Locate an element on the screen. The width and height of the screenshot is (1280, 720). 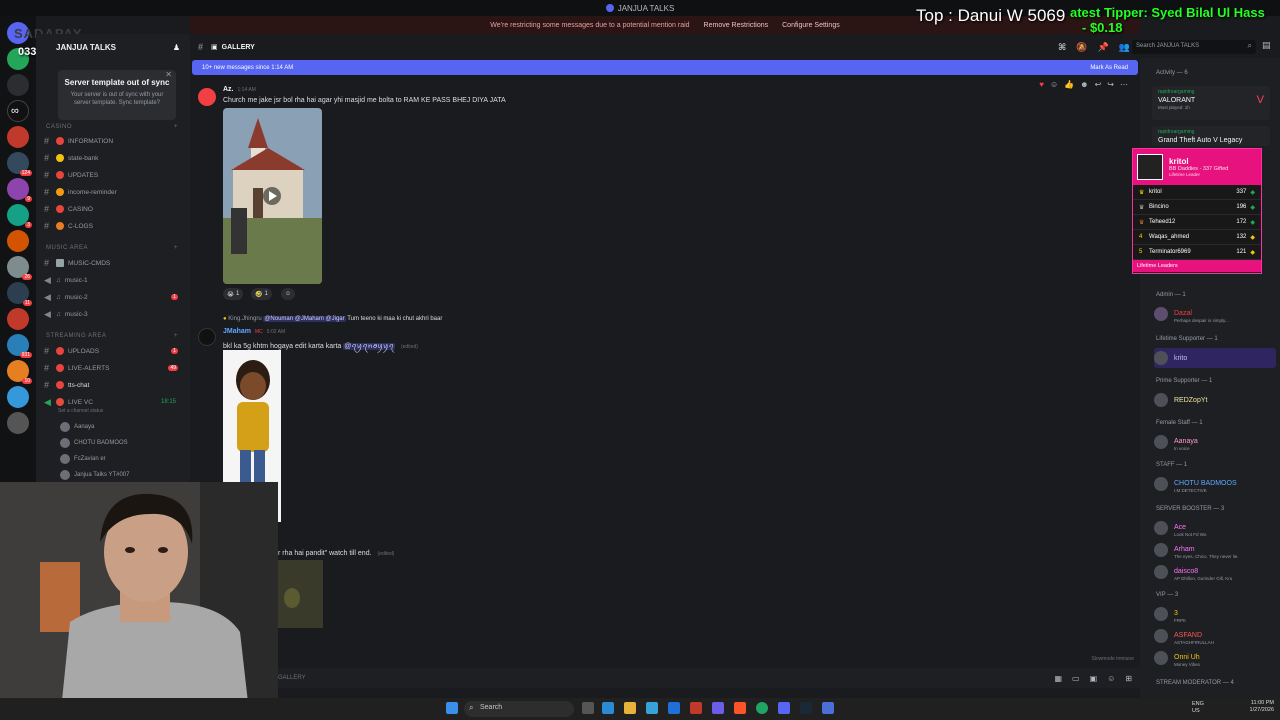
server-icon-3: ∞ is located at coordinates (18, 111).